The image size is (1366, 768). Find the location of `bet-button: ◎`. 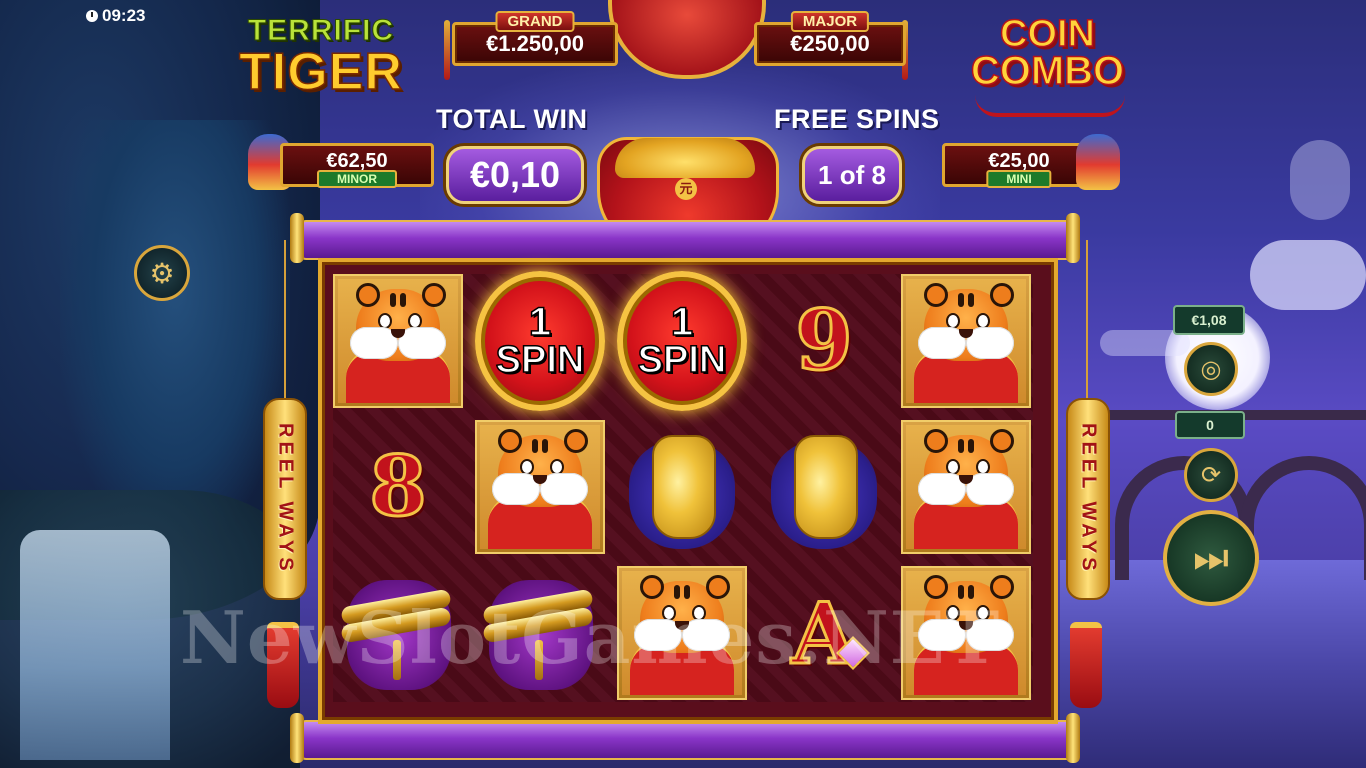

bet-button: ◎ is located at coordinates (1211, 369).